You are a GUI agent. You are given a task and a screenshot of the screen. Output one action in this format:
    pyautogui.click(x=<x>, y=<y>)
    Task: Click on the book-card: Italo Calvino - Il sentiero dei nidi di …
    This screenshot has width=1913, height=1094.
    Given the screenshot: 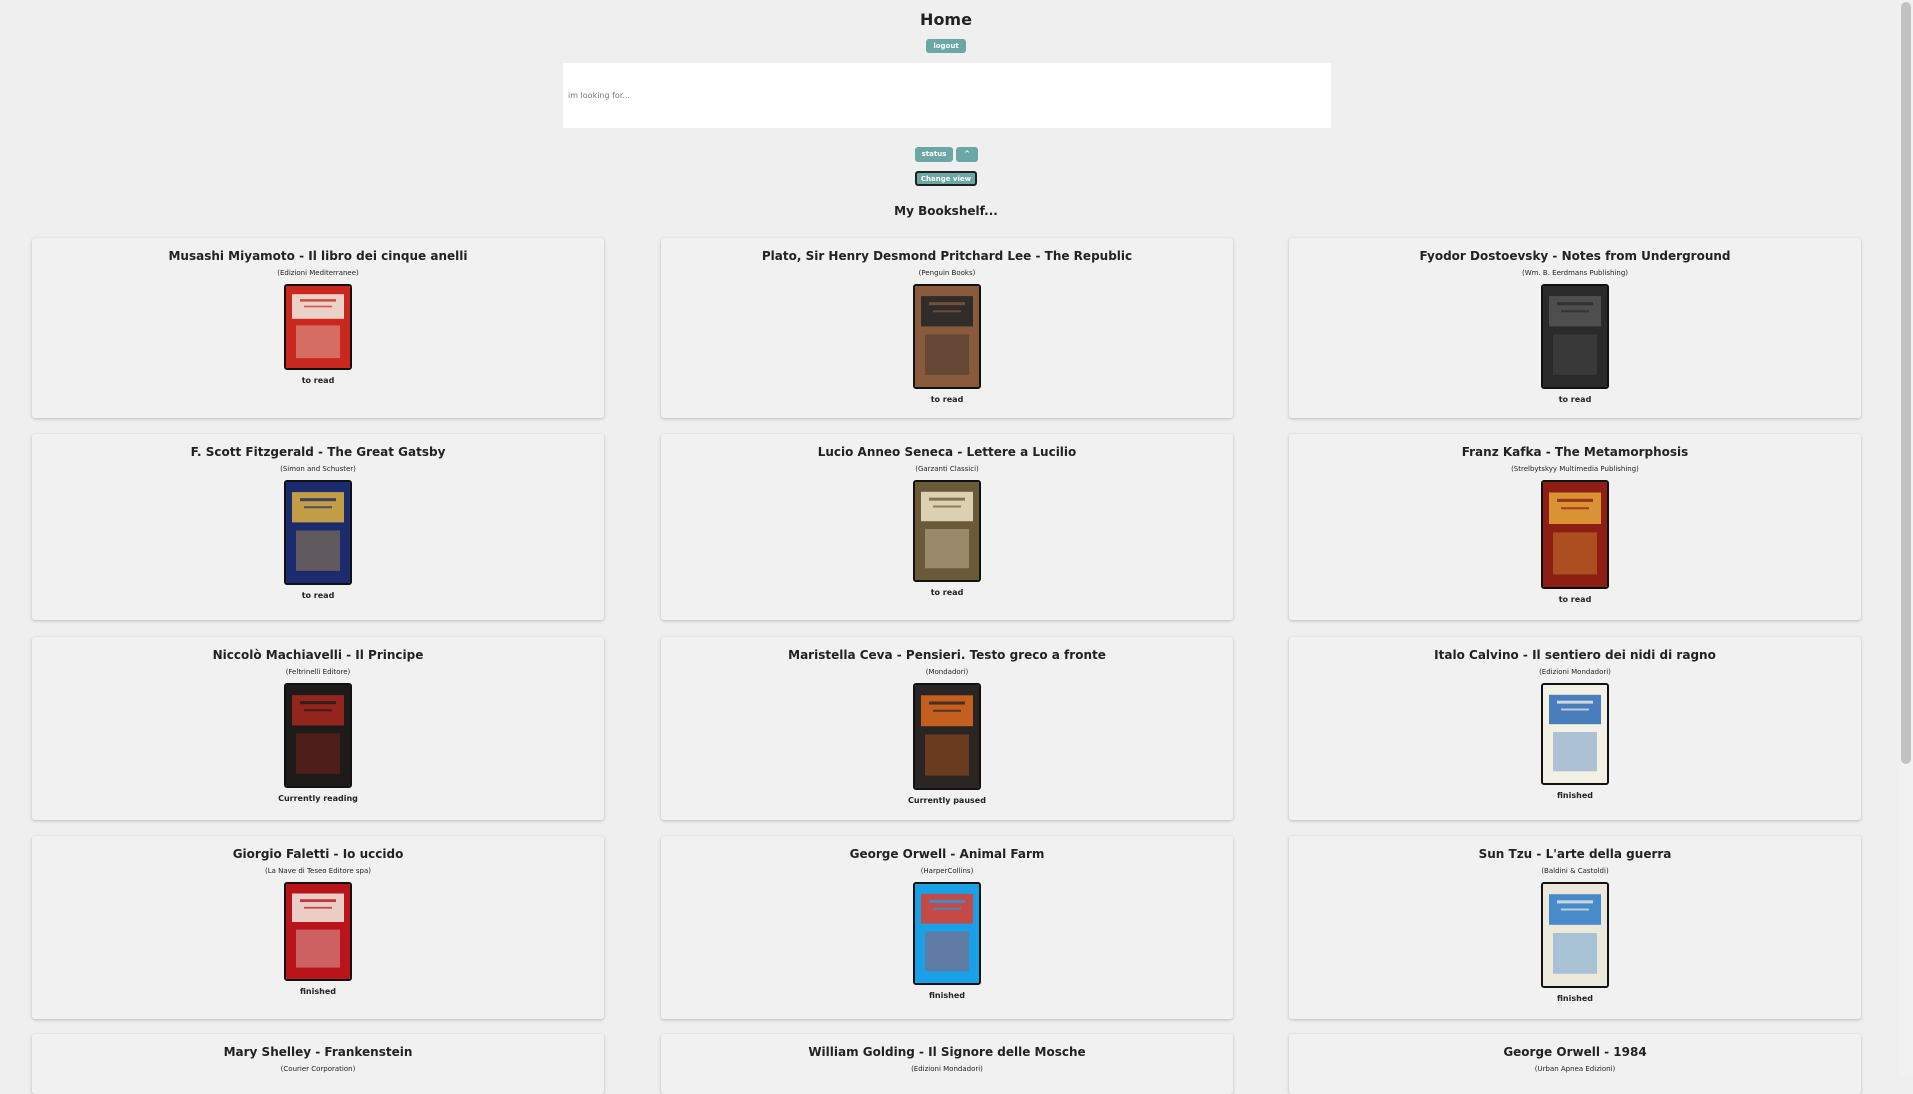 What is the action you would take?
    pyautogui.click(x=1575, y=728)
    